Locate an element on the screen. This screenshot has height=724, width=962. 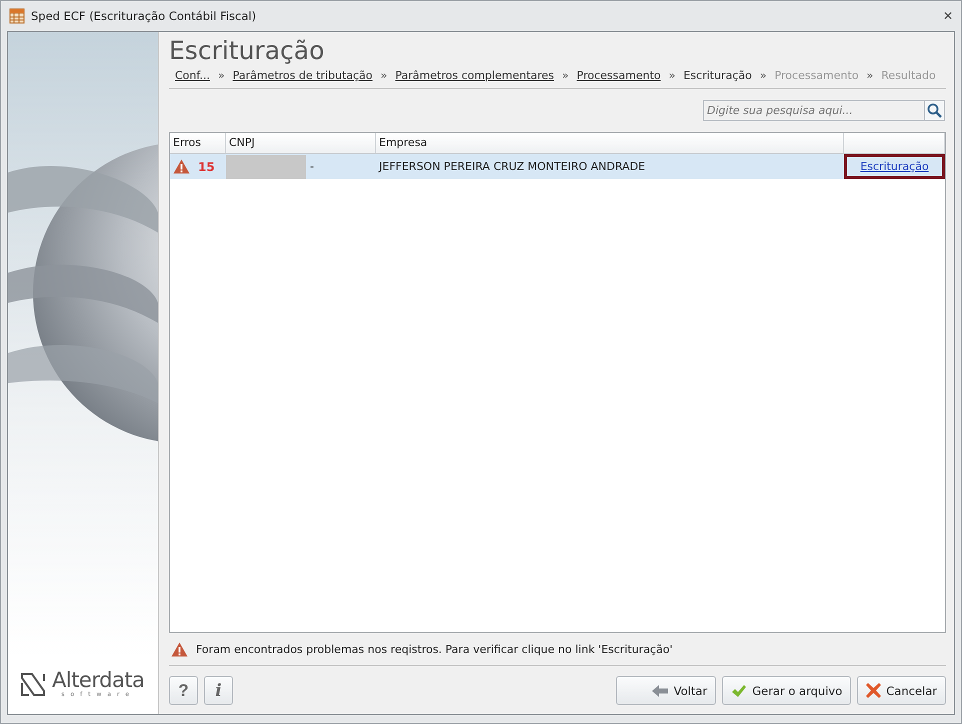
breadcrumb-step: Resultado is located at coordinates (908, 75).